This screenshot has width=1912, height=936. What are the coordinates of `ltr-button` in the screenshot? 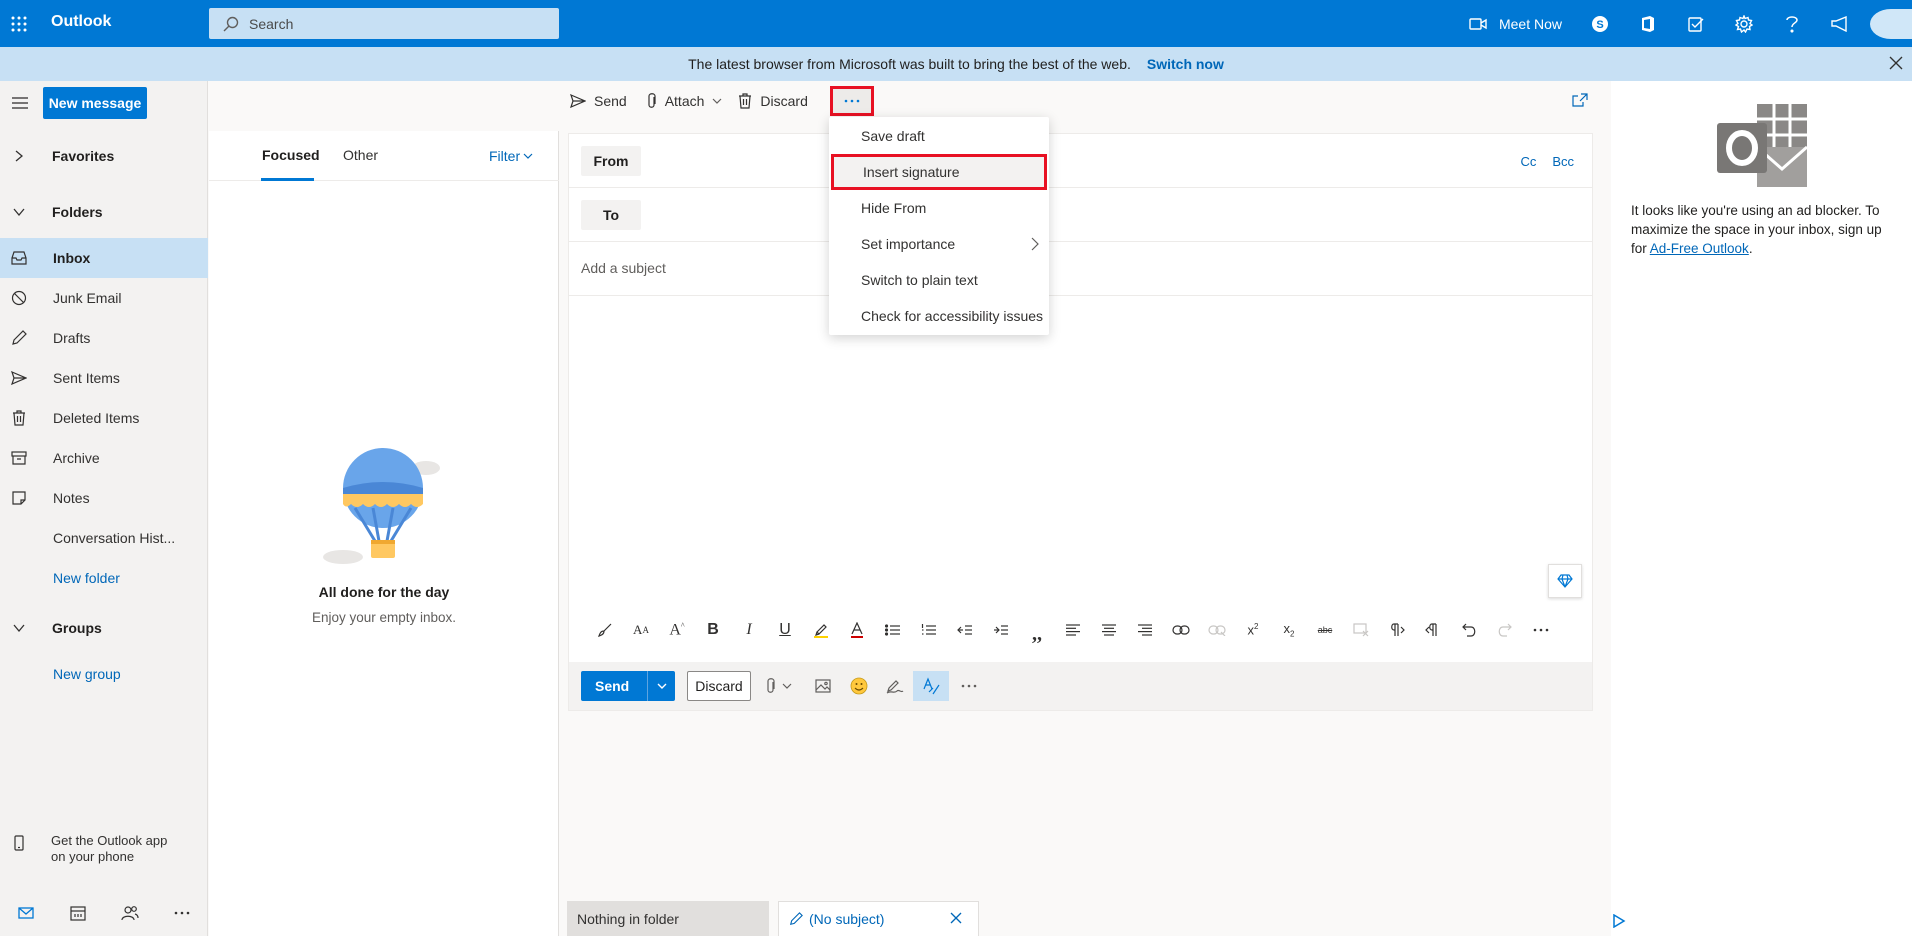 It's located at (1397, 630).